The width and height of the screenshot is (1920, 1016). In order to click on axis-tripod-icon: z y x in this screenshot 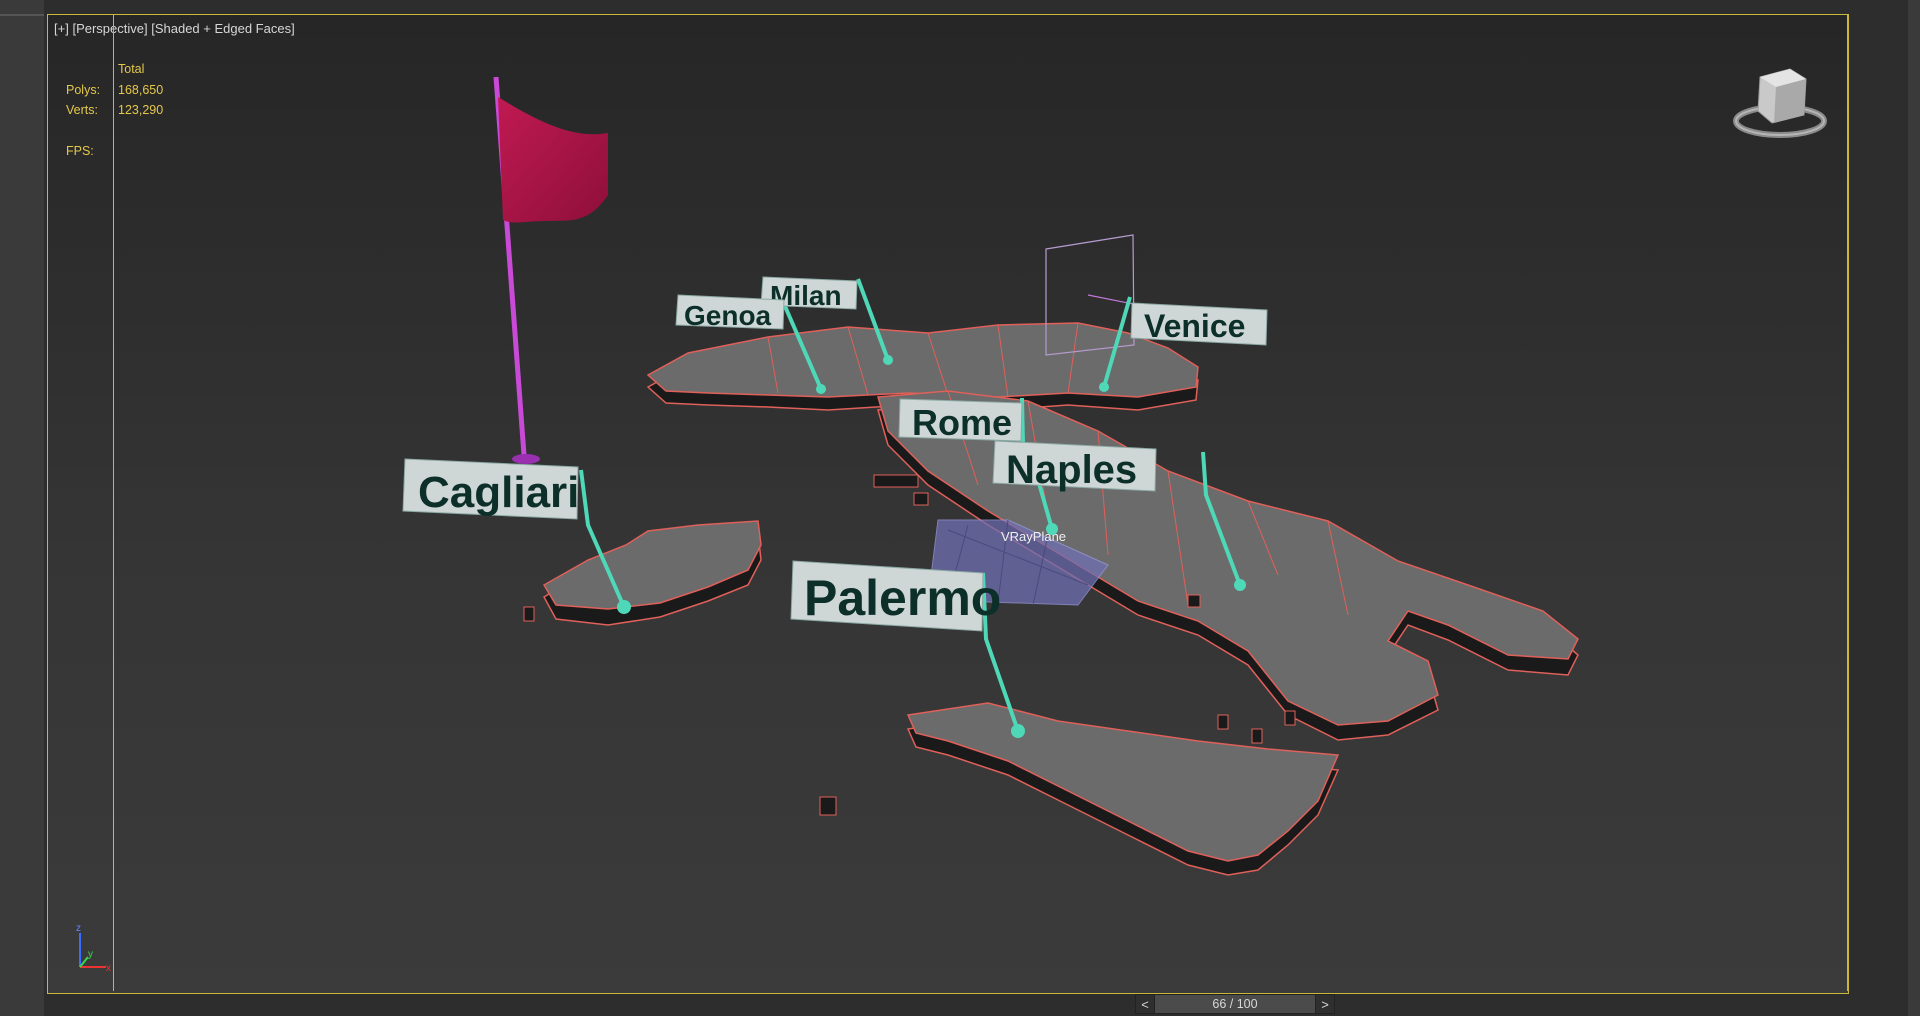, I will do `click(93, 948)`.